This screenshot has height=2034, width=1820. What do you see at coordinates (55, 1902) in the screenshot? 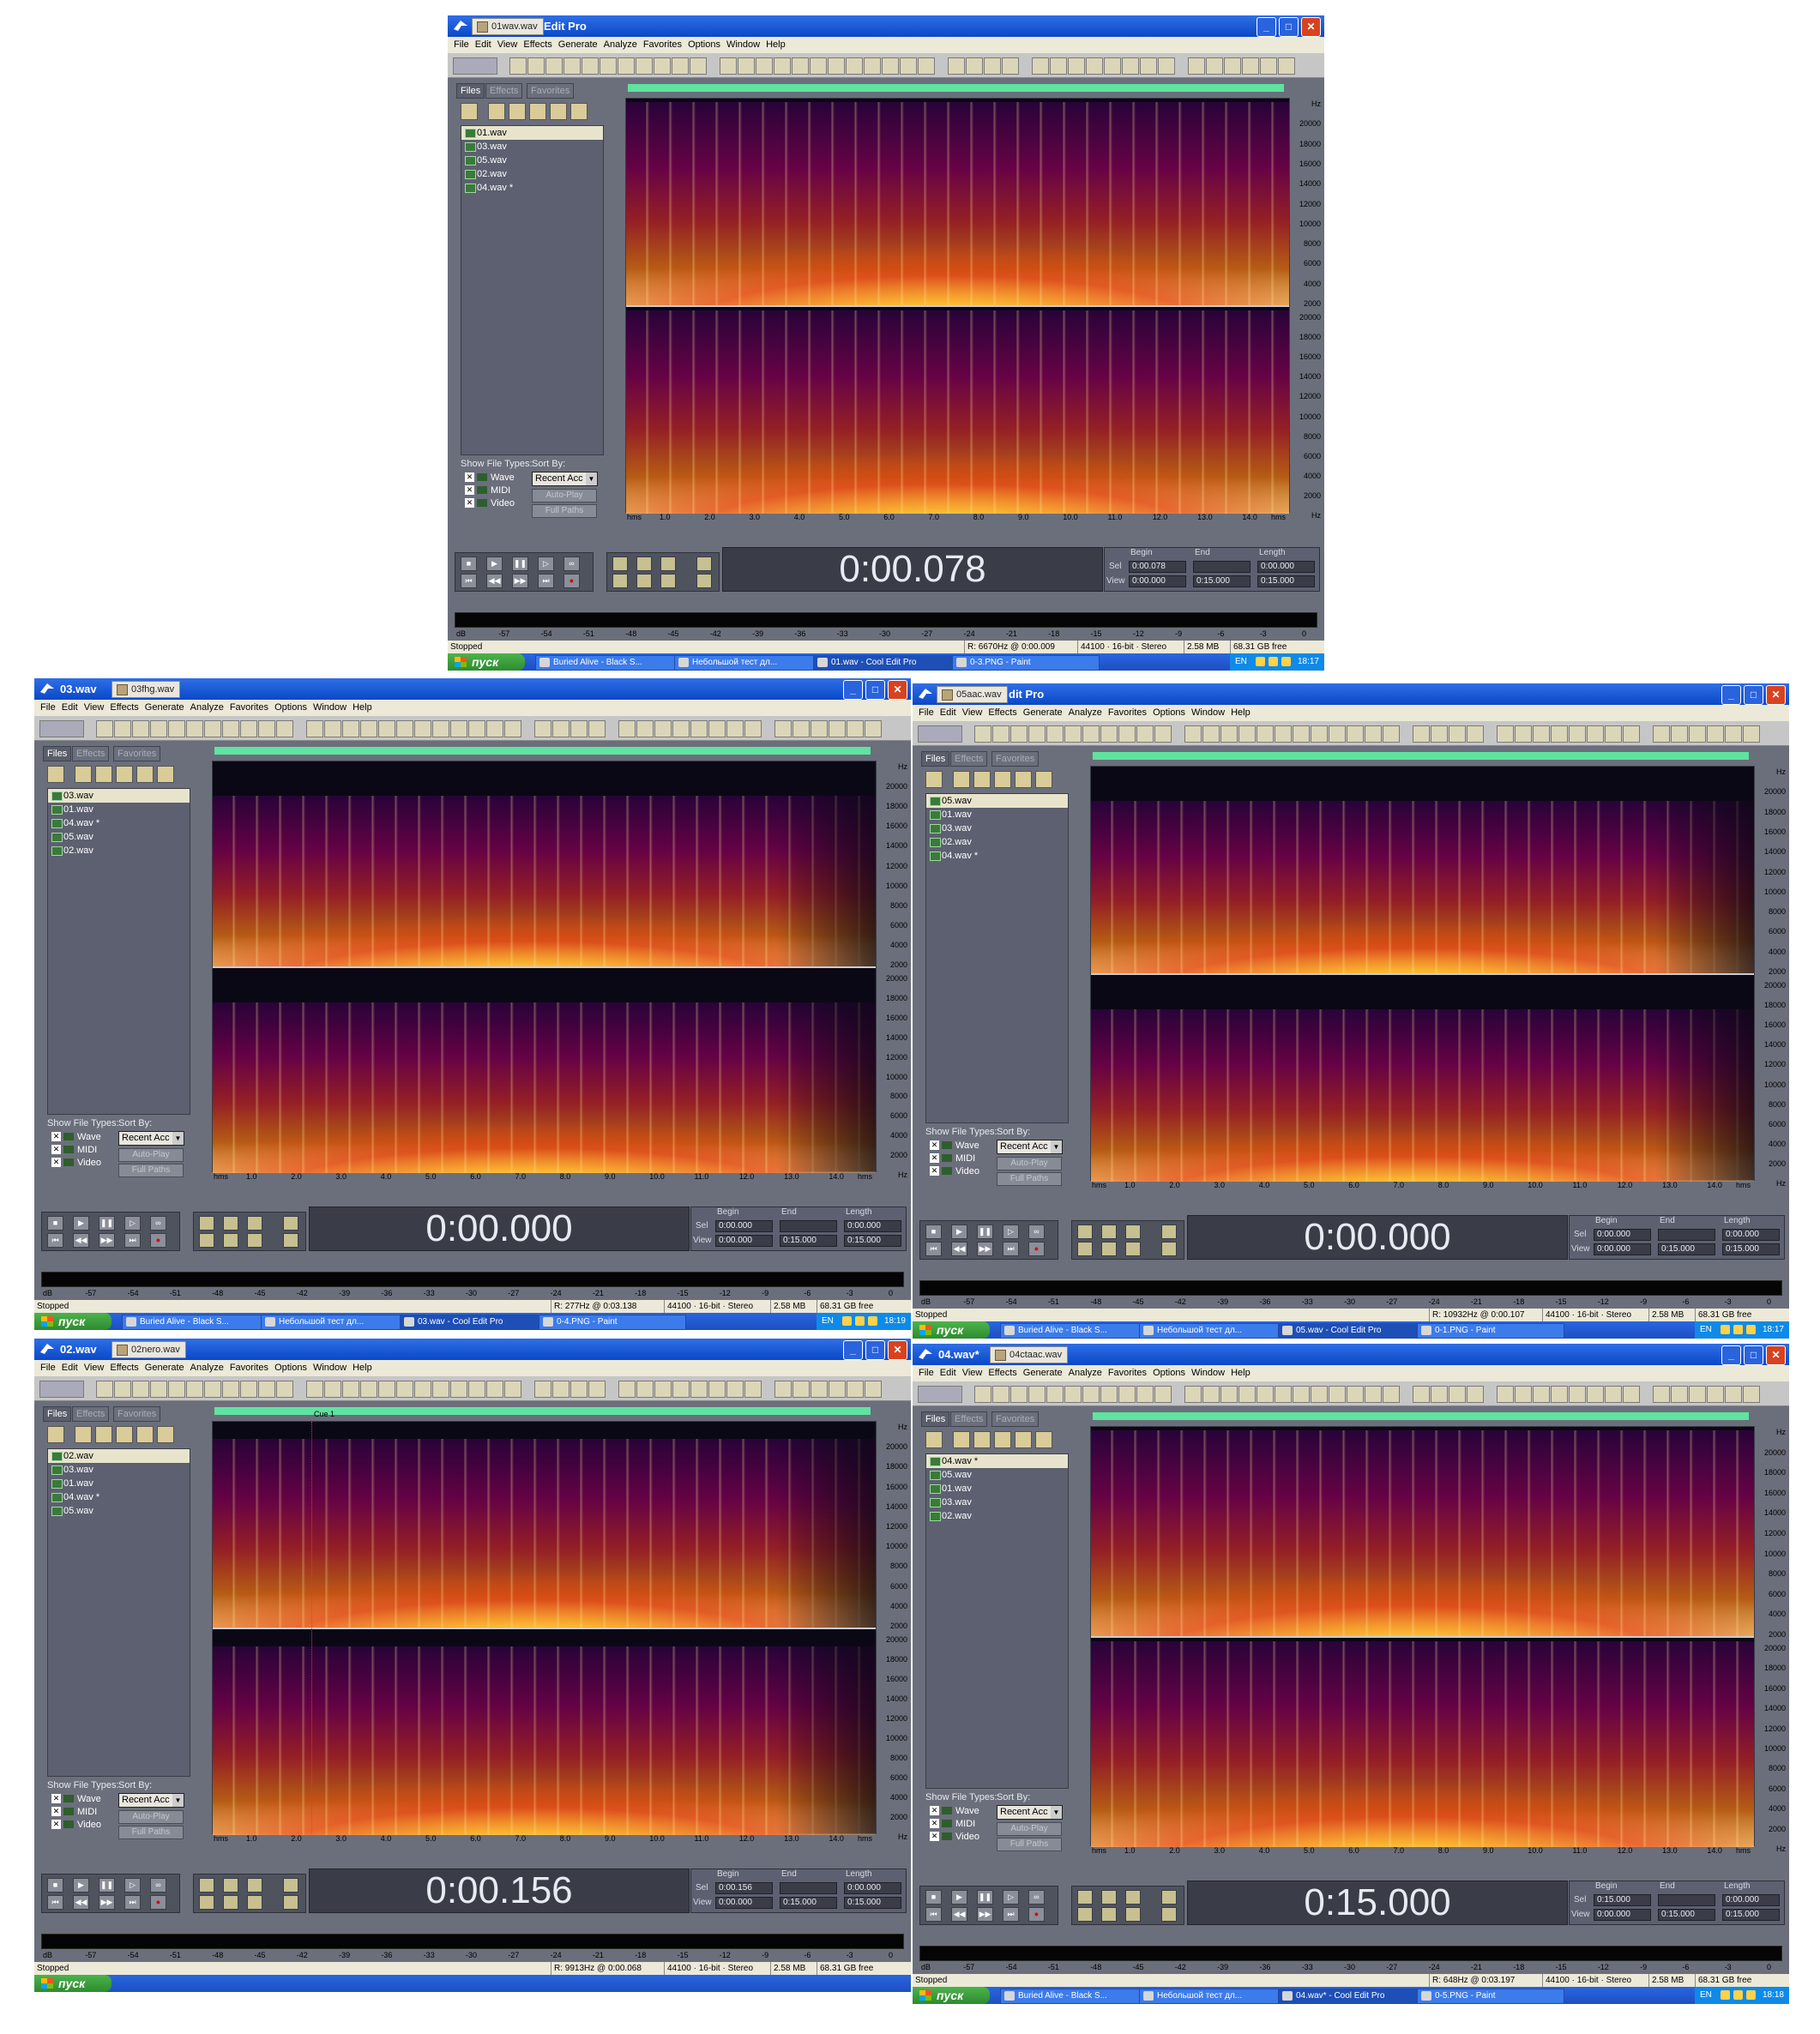
I see `go-to-start-icon: ⏮` at bounding box center [55, 1902].